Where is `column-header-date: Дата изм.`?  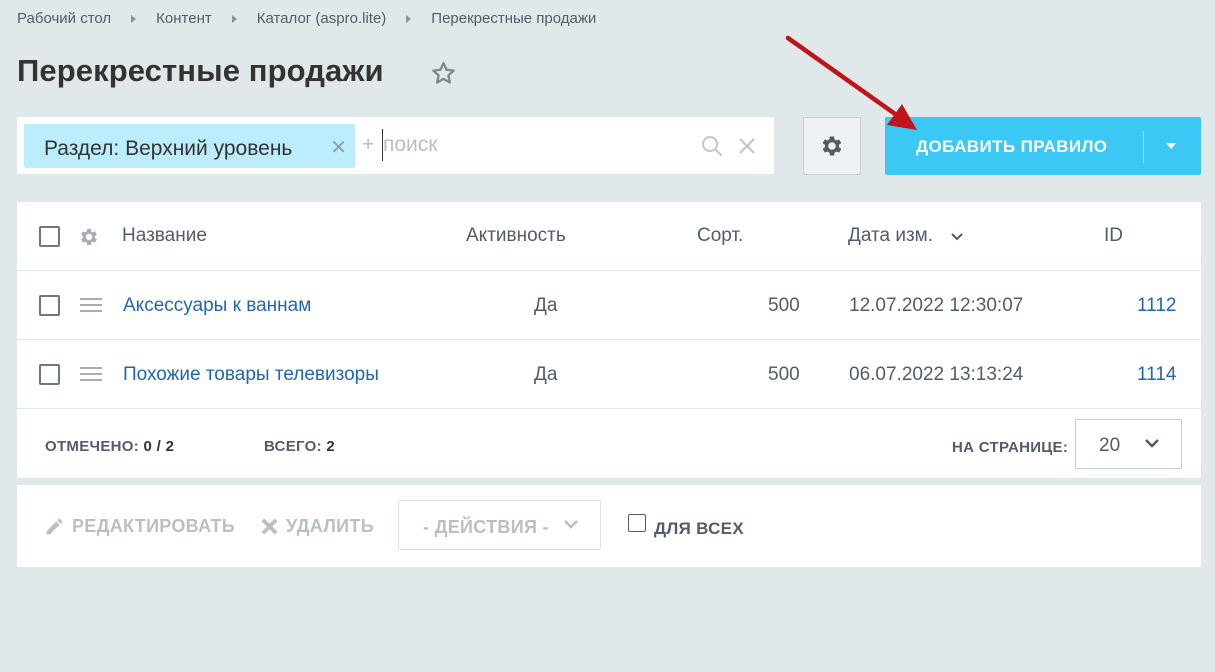
column-header-date: Дата изм. is located at coordinates (890, 236).